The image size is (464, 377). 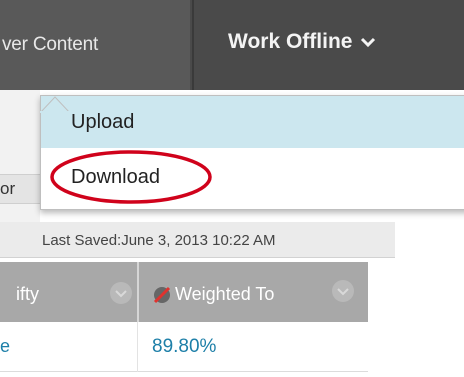 I want to click on dropdown-pointer, so click(x=55, y=104).